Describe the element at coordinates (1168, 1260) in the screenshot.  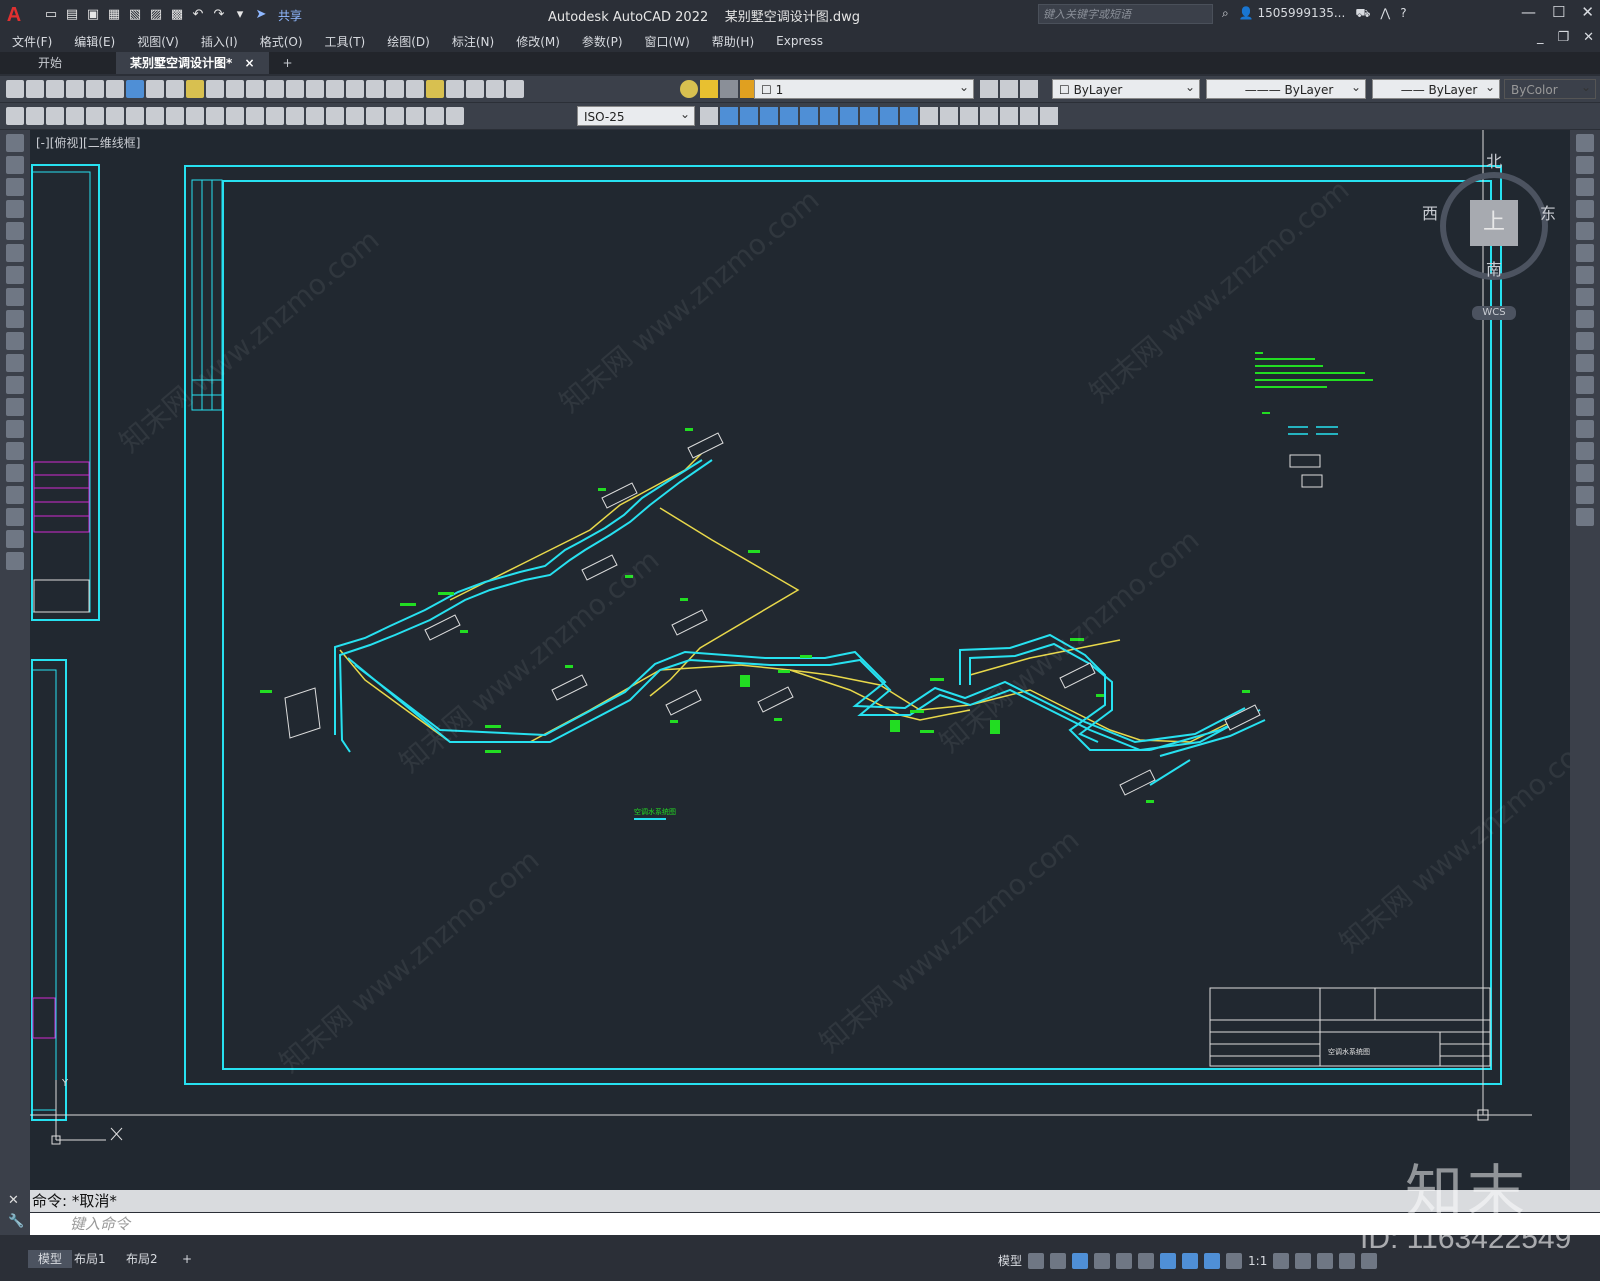
I see `object-snap-icon` at that location.